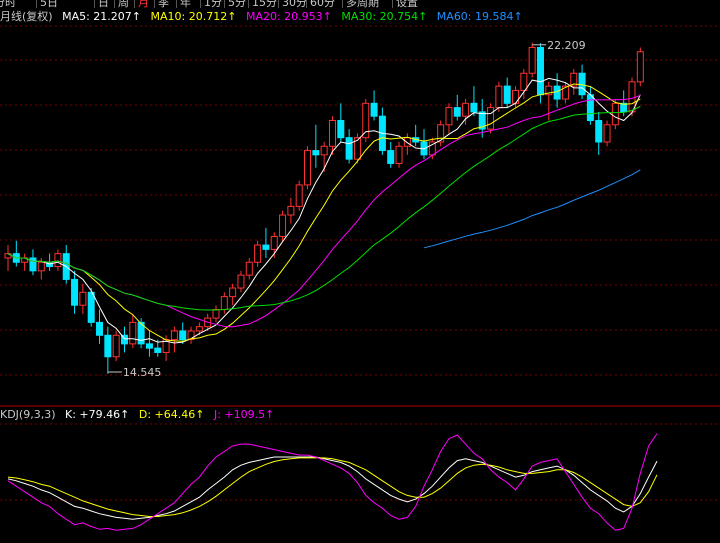 This screenshot has height=543, width=720. What do you see at coordinates (332, 488) in the screenshot?
I see `kdj-k-line` at bounding box center [332, 488].